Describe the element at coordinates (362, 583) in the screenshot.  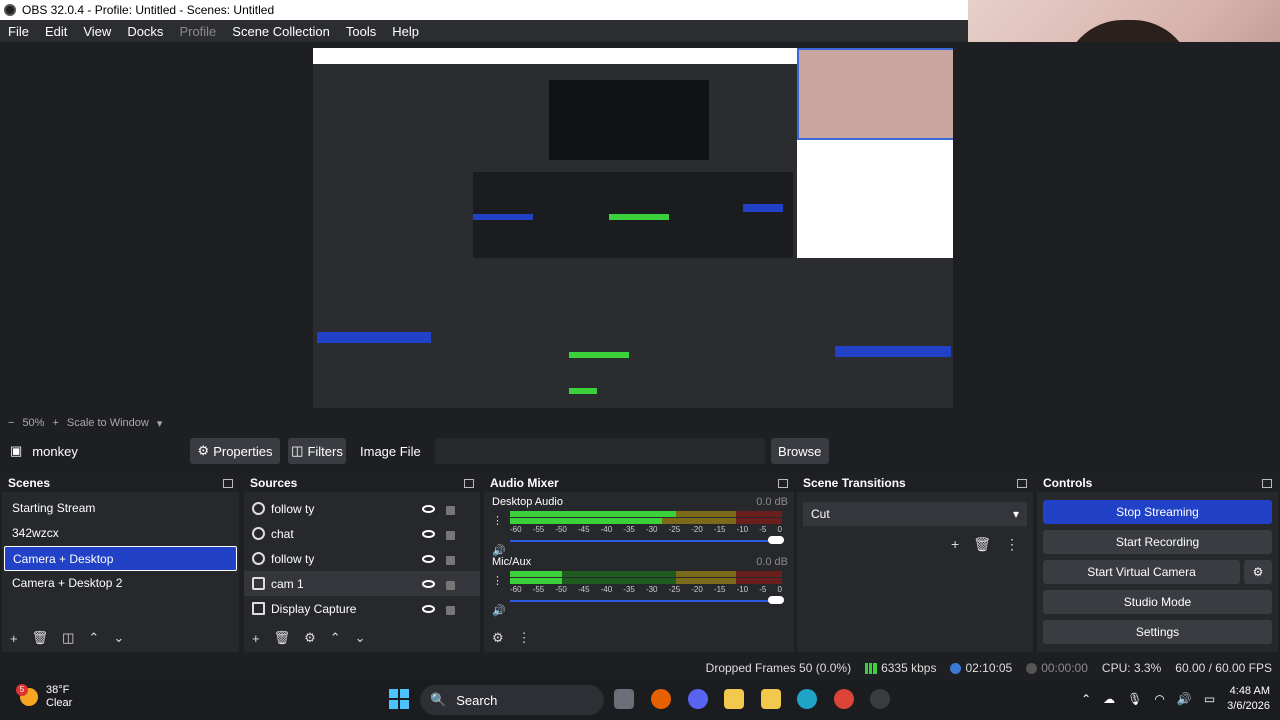
I see `source-item: cam 1` at that location.